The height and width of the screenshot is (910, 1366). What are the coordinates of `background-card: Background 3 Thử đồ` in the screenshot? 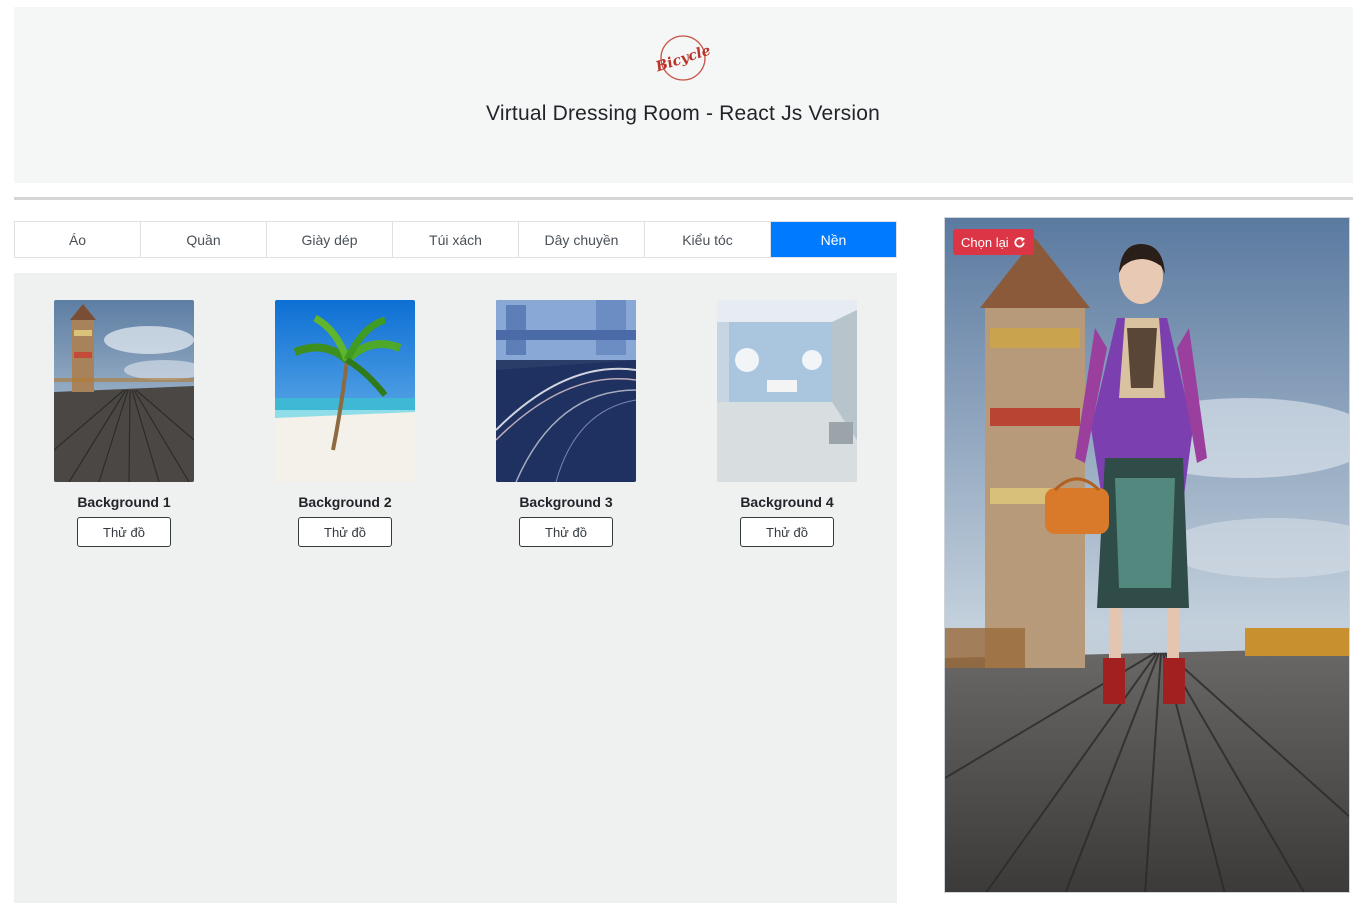 It's located at (566, 423).